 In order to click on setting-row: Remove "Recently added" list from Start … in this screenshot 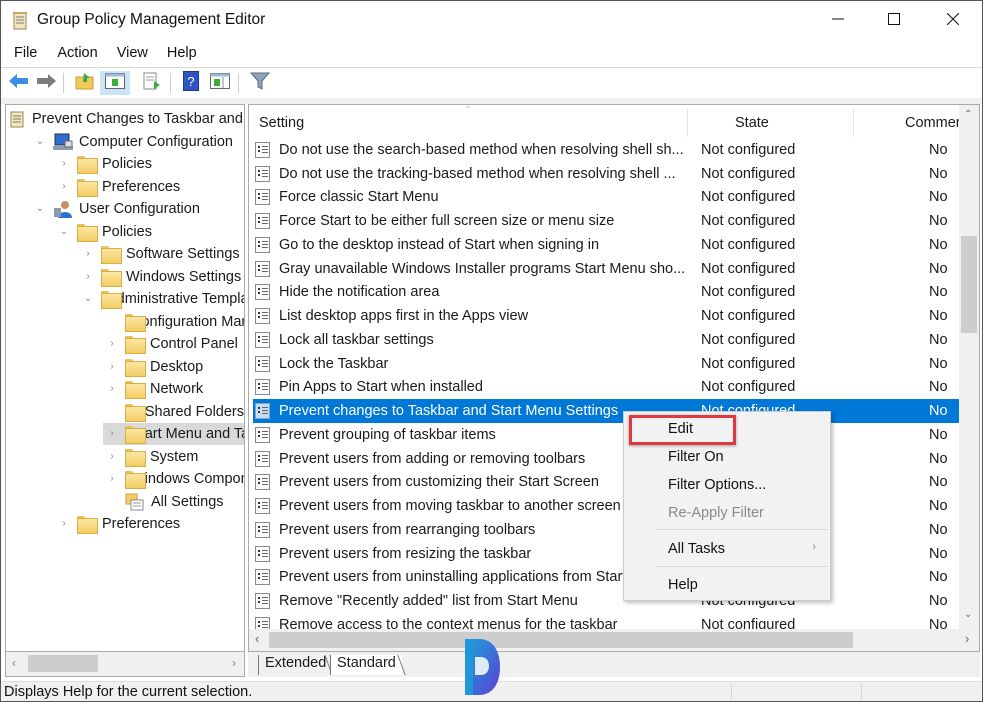, I will do `click(606, 601)`.